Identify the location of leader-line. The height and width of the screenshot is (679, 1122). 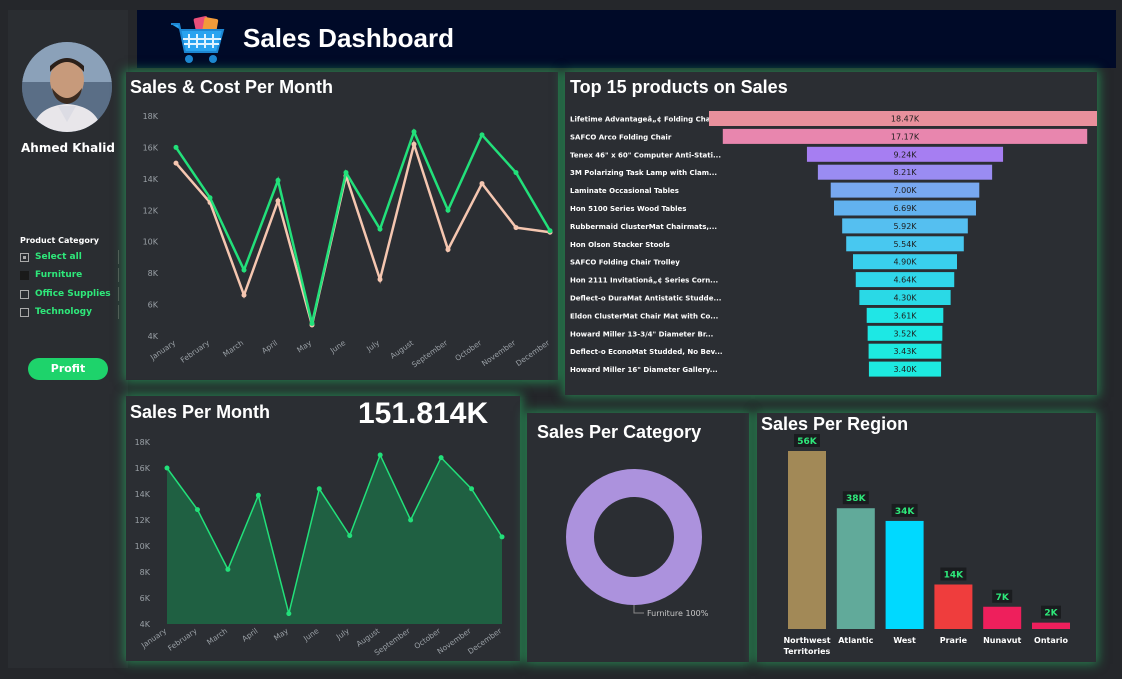
(638, 609).